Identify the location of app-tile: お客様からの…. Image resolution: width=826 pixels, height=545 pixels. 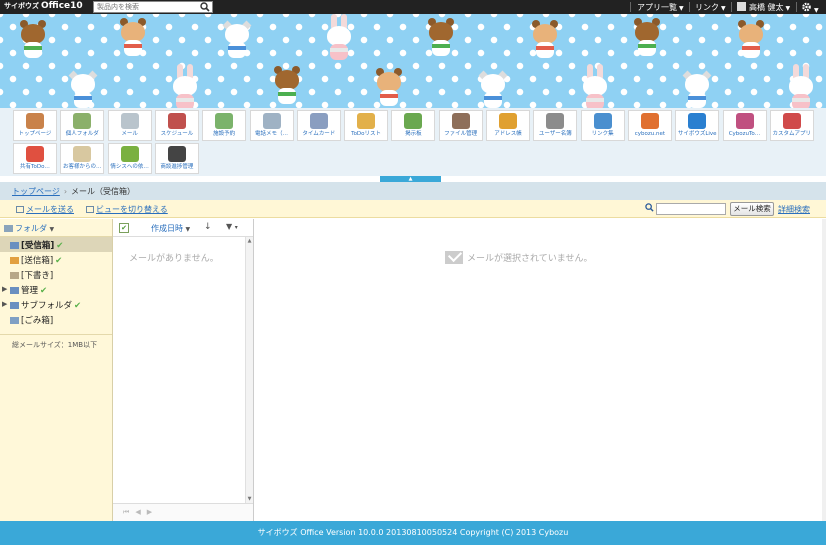
(82, 158).